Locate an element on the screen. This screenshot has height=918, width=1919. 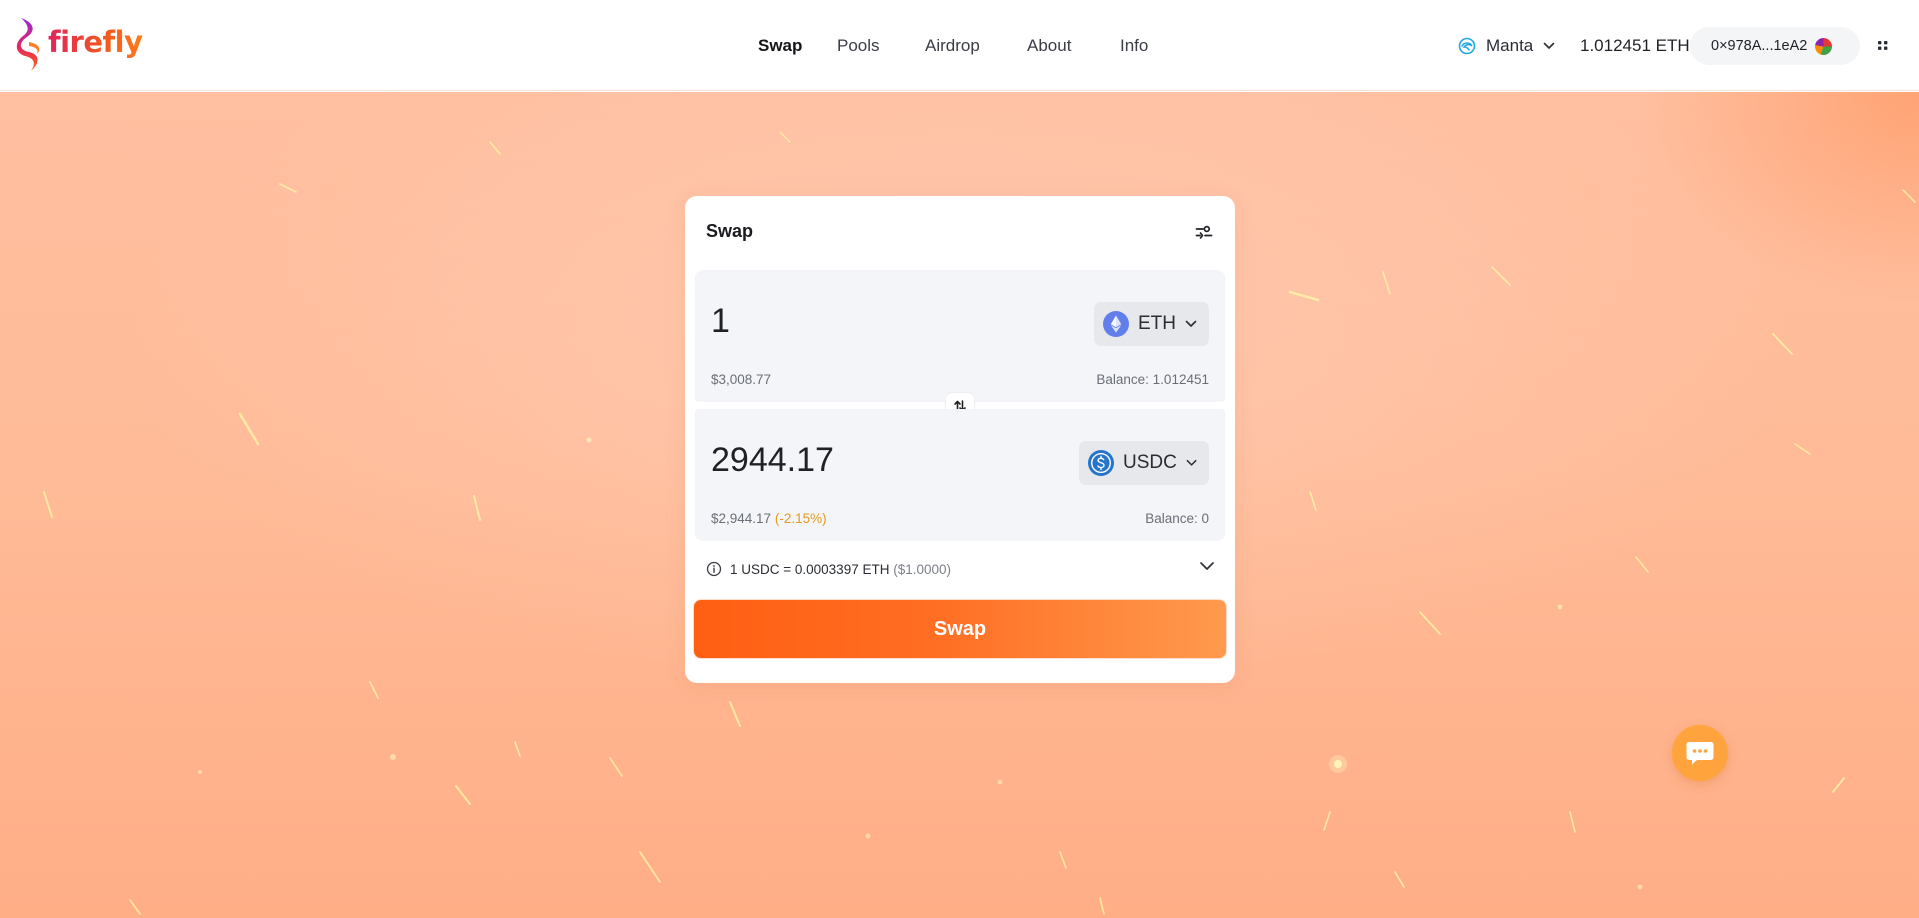
chat-bubble-icon is located at coordinates (1700, 753).